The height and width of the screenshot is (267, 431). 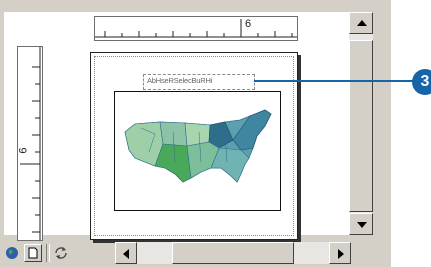 I want to click on toolbar-separator, so click(x=48, y=253).